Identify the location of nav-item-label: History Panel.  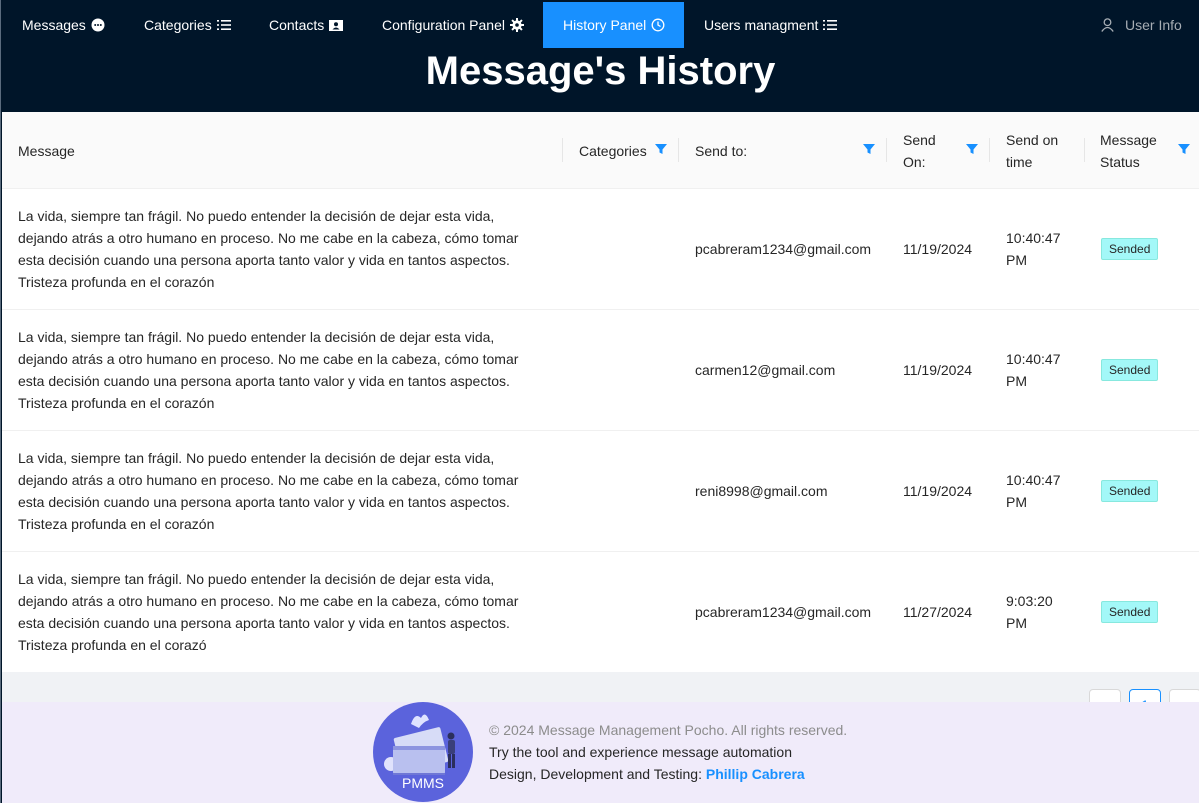
(605, 25).